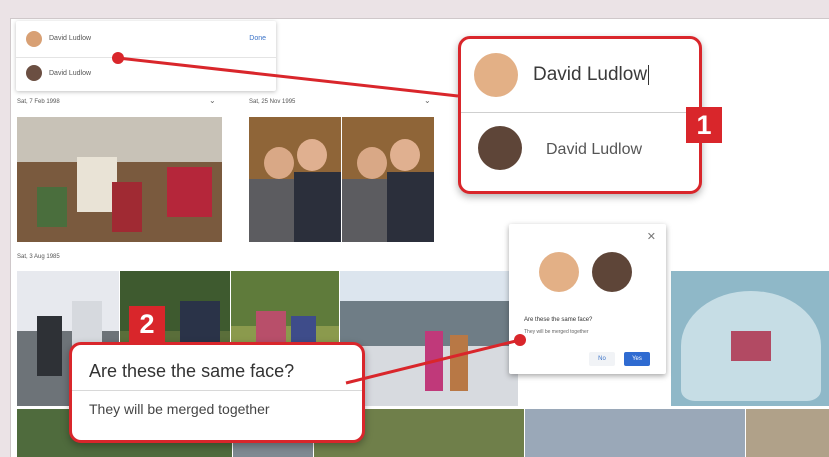 The height and width of the screenshot is (457, 829). What do you see at coordinates (70, 73) in the screenshot?
I see `name-suggestion: David Ludlow` at bounding box center [70, 73].